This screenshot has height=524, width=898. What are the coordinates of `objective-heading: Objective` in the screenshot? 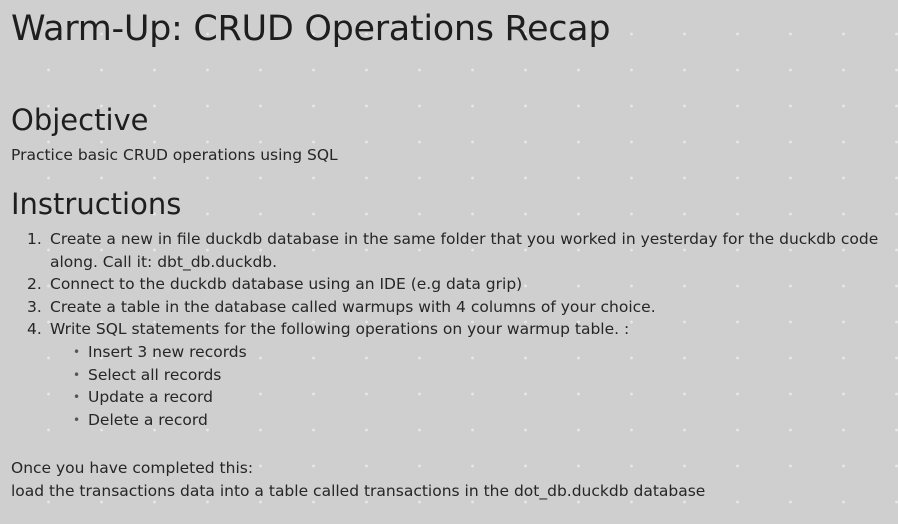 It's located at (80, 120).